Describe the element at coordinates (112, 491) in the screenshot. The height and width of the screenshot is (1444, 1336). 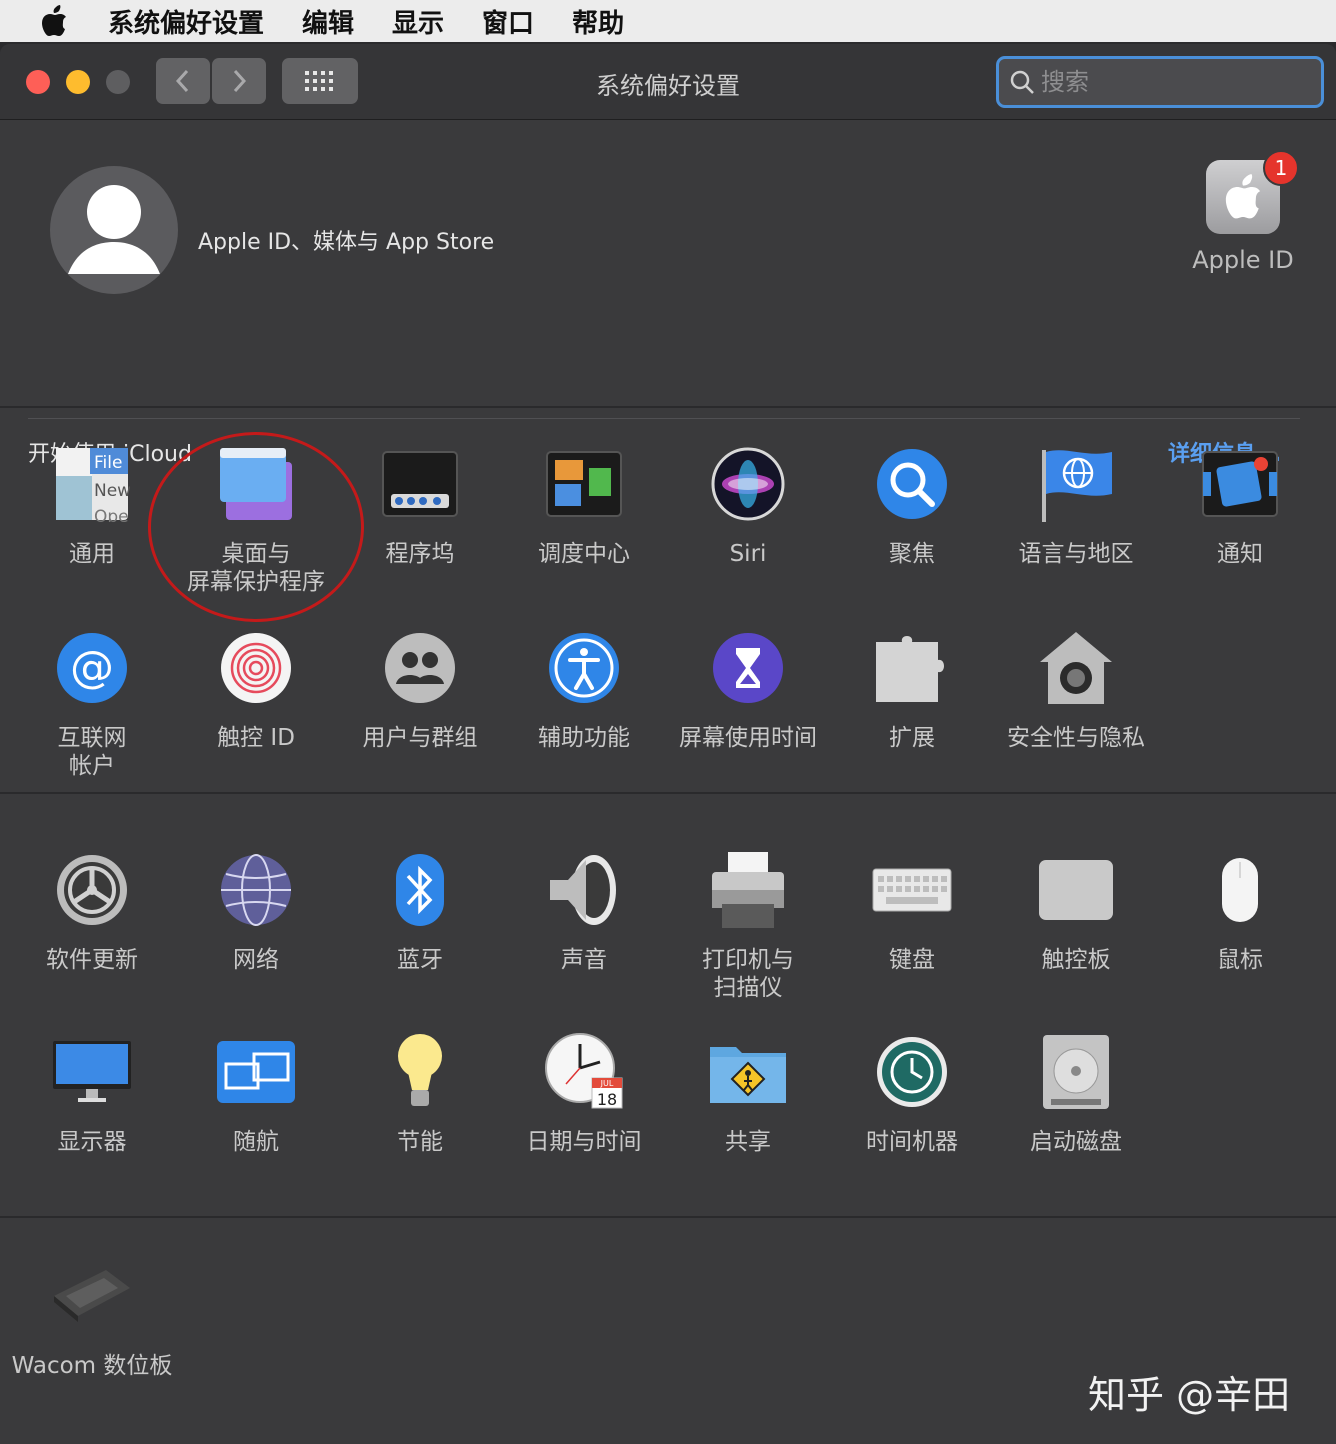
I see `svg-text: New` at that location.